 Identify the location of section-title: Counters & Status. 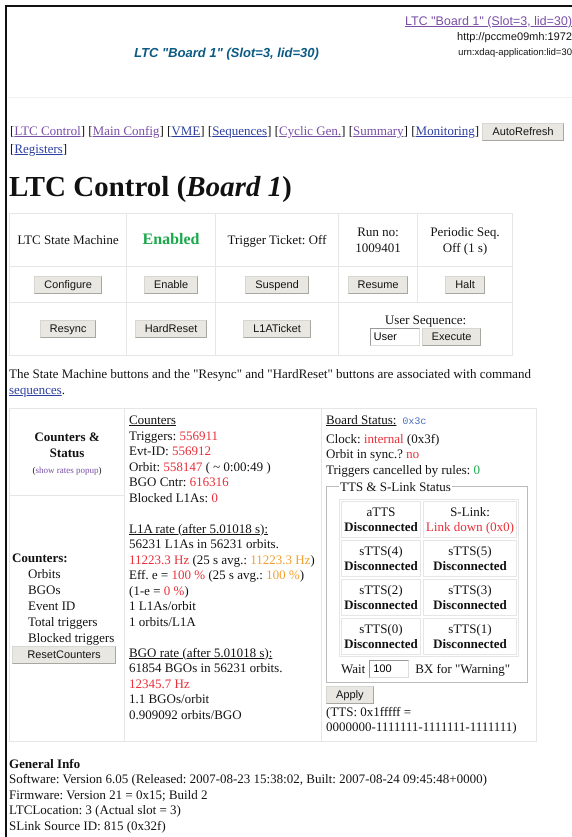
(67, 445).